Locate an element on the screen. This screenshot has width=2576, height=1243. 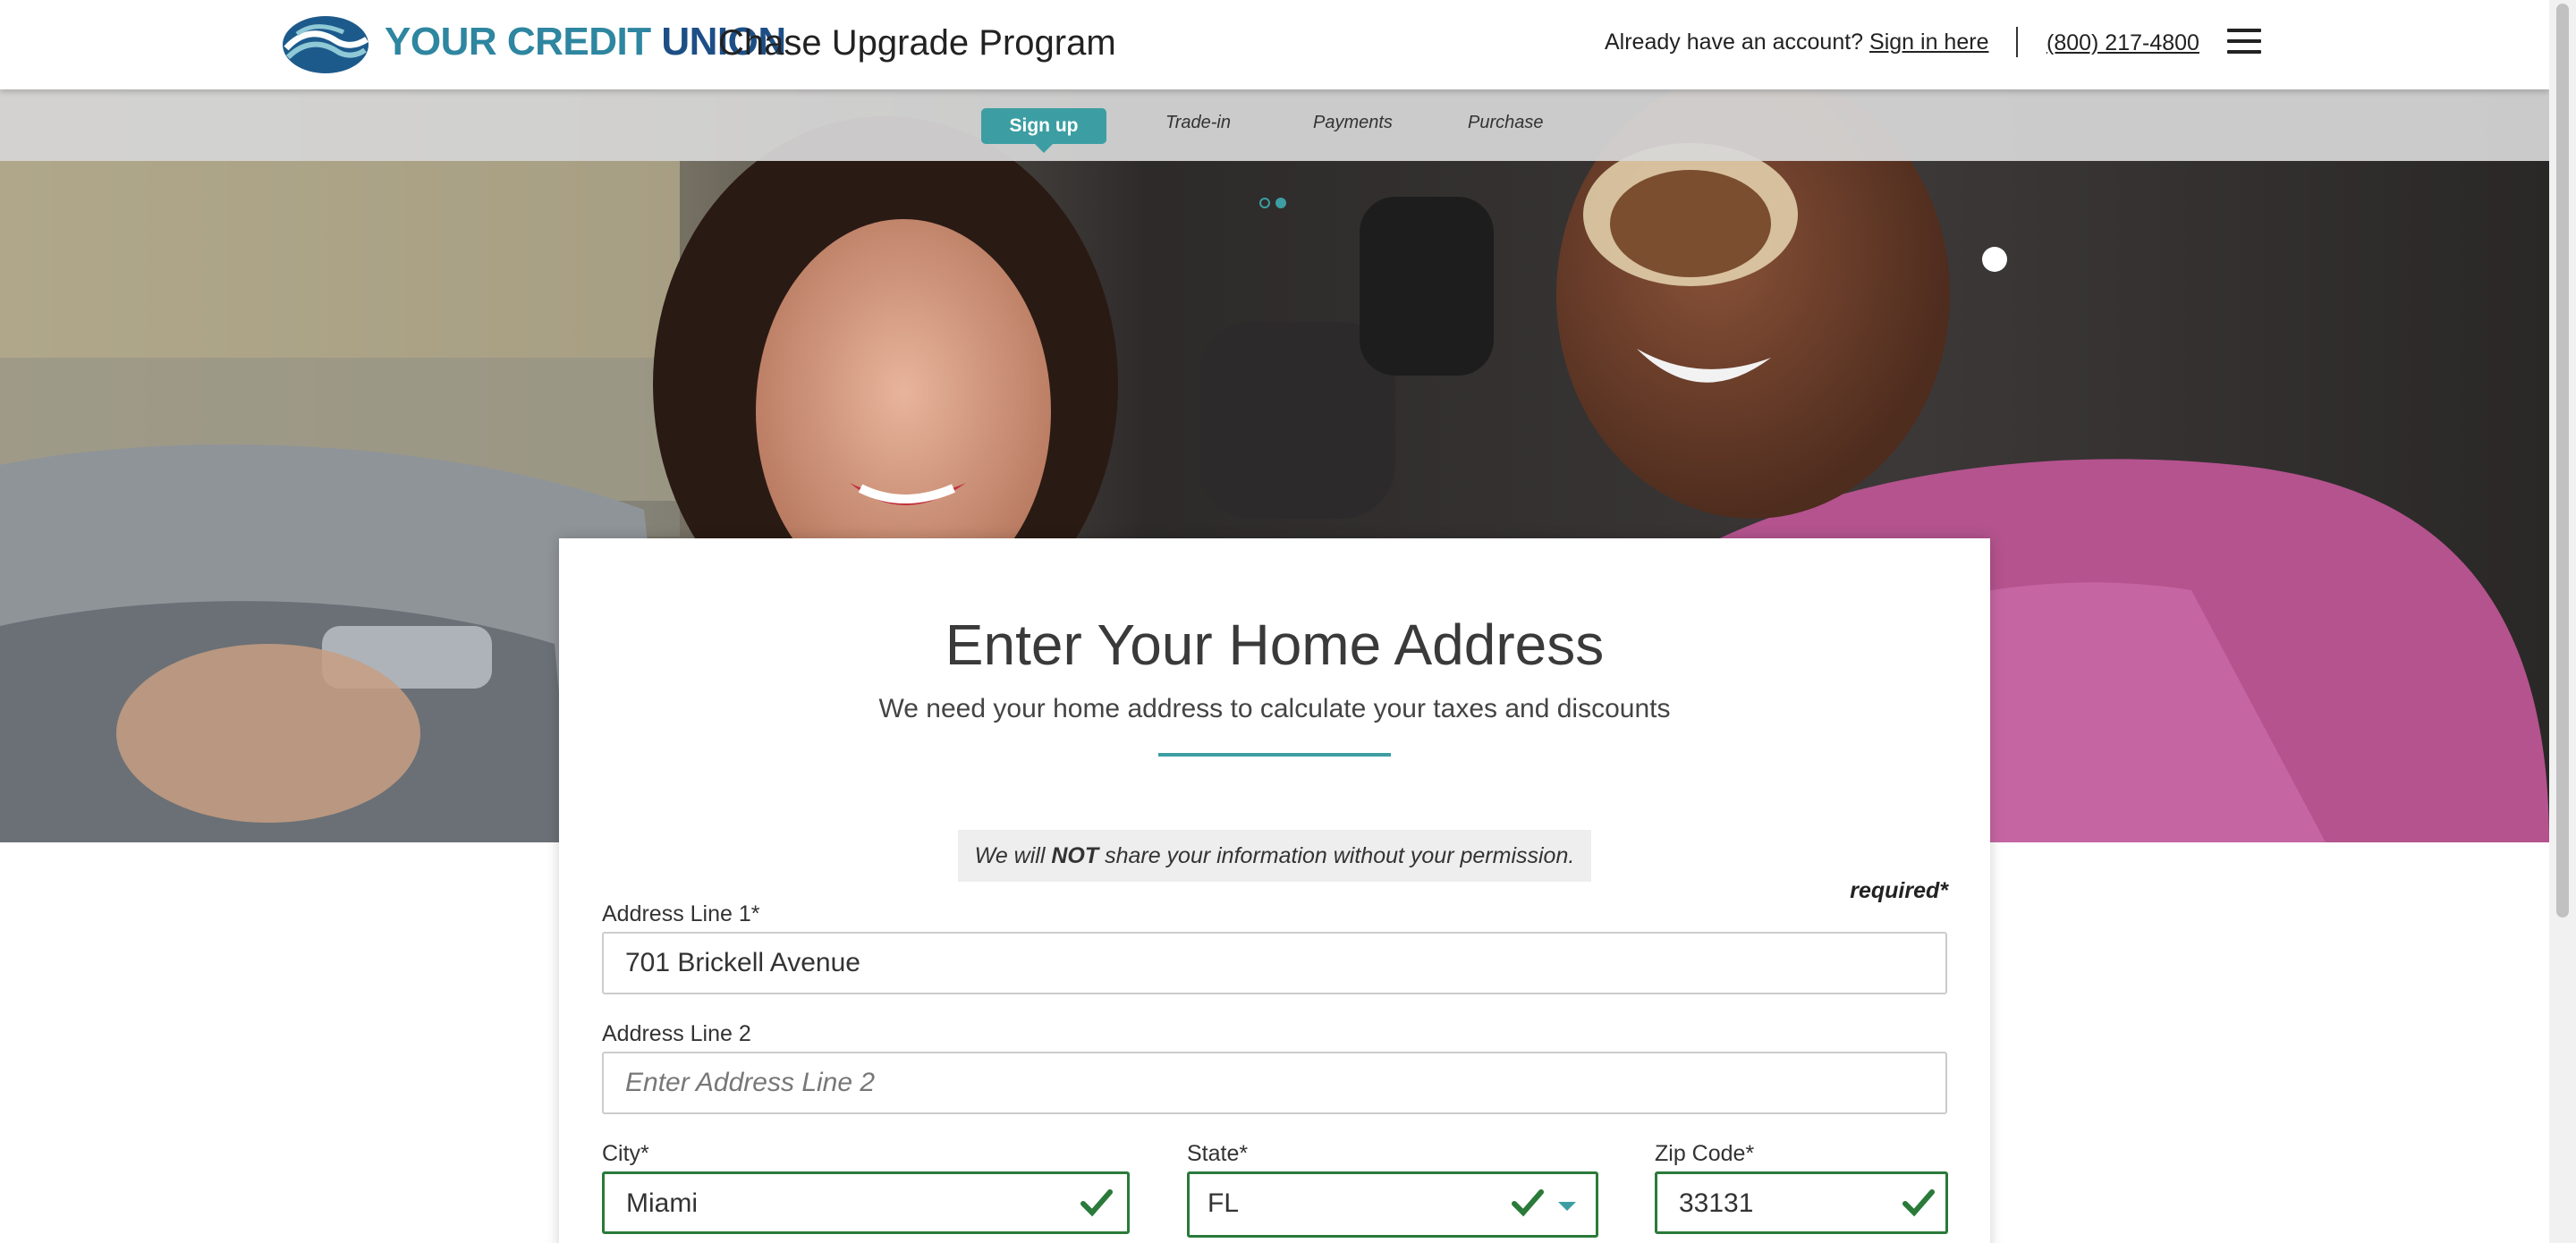
sign-in-link: Sign in here is located at coordinates (1928, 42).